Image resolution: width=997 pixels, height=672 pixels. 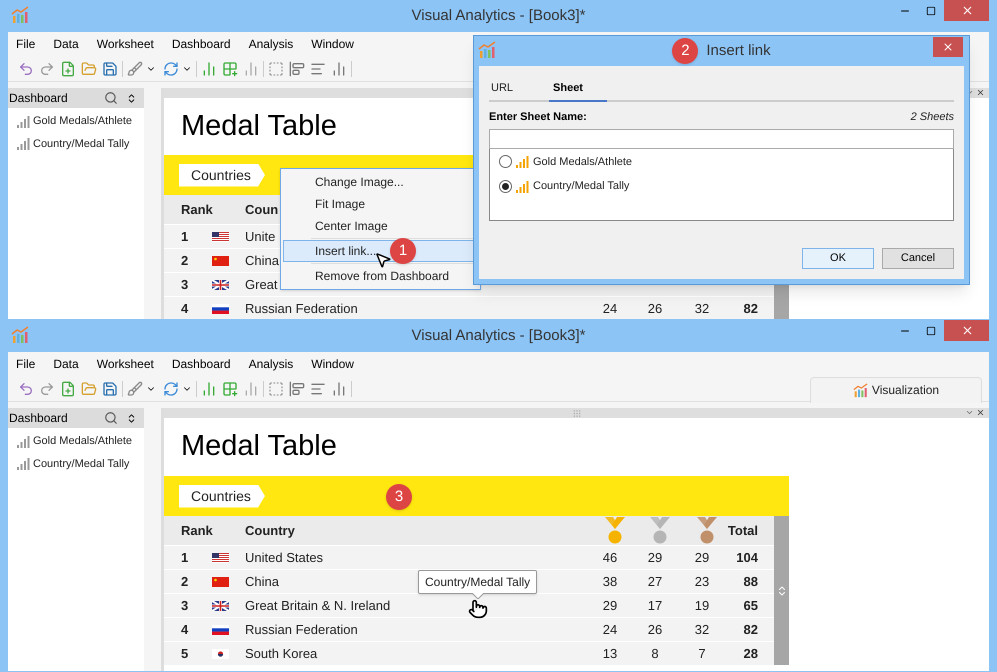 I want to click on app-logo-icon, so click(x=20, y=335).